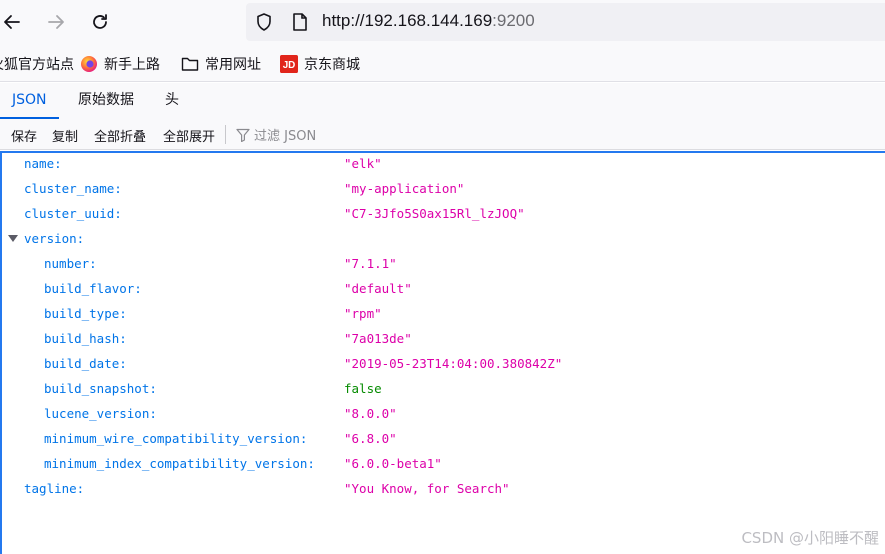 The height and width of the screenshot is (554, 885). What do you see at coordinates (176, 438) in the screenshot?
I see `json-key: minimum_wire_compatibility_version:` at bounding box center [176, 438].